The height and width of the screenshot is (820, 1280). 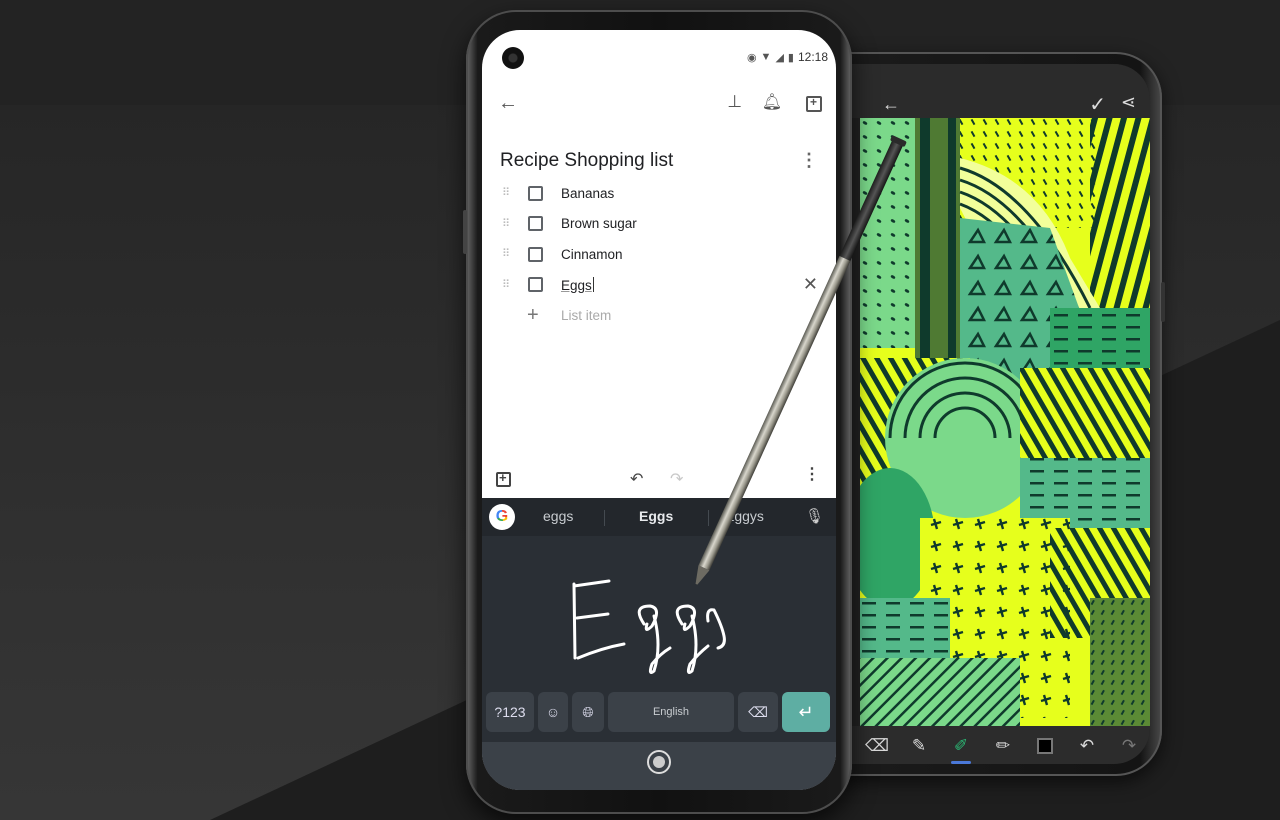 What do you see at coordinates (659, 480) in the screenshot?
I see `note-bottom-bar: ↶ ↷ ⋮` at bounding box center [659, 480].